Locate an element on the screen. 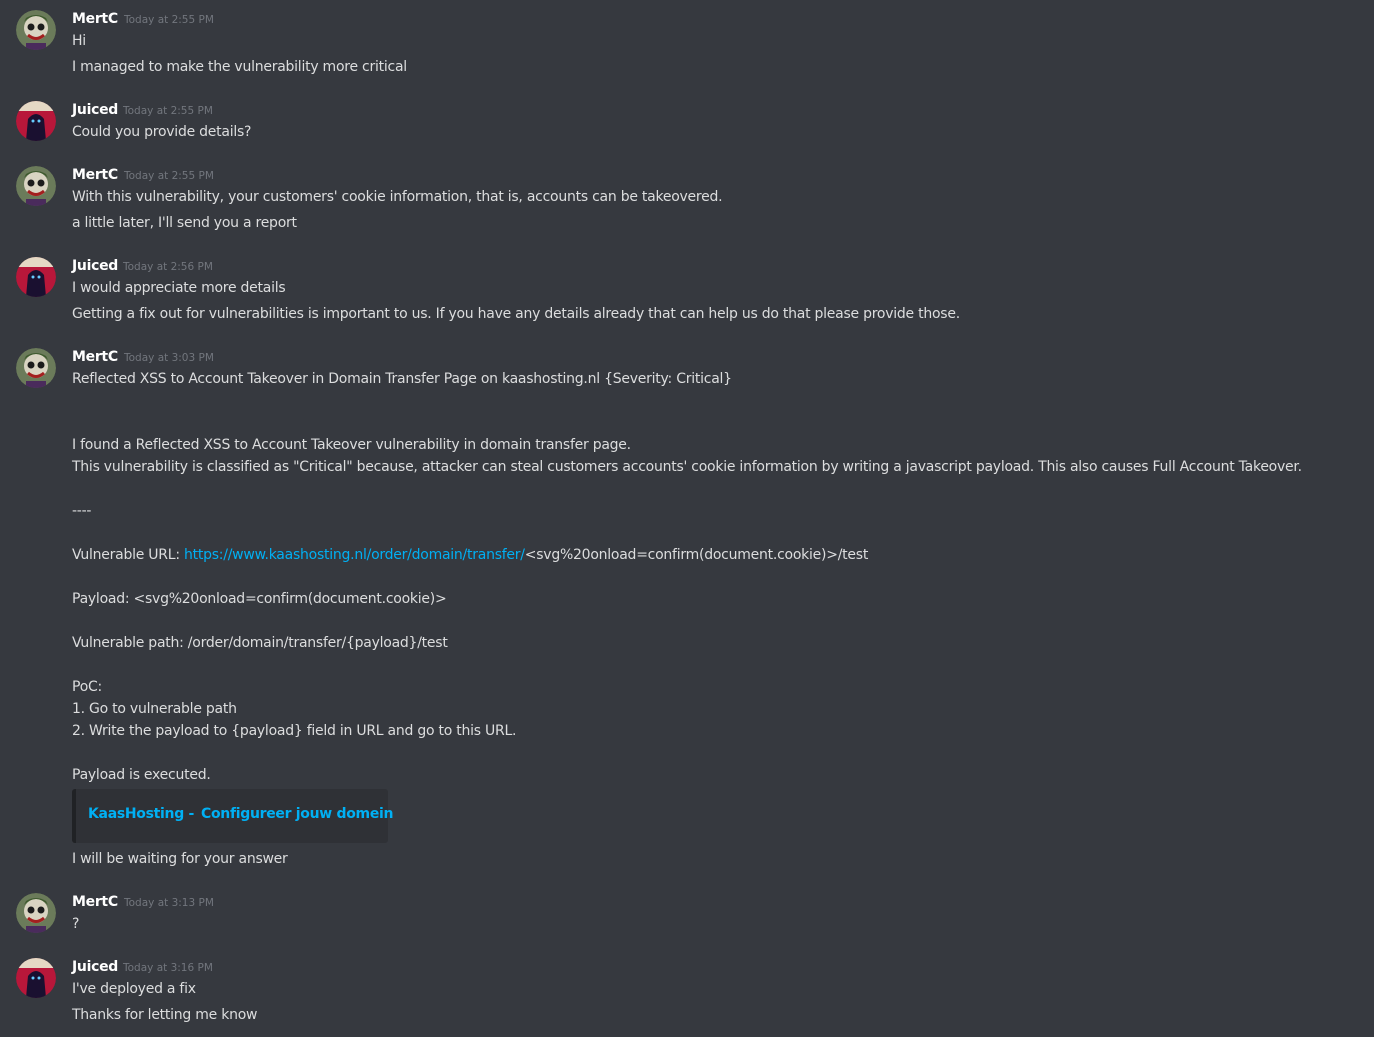  timestamp: Today at 3:03 PM is located at coordinates (169, 358).